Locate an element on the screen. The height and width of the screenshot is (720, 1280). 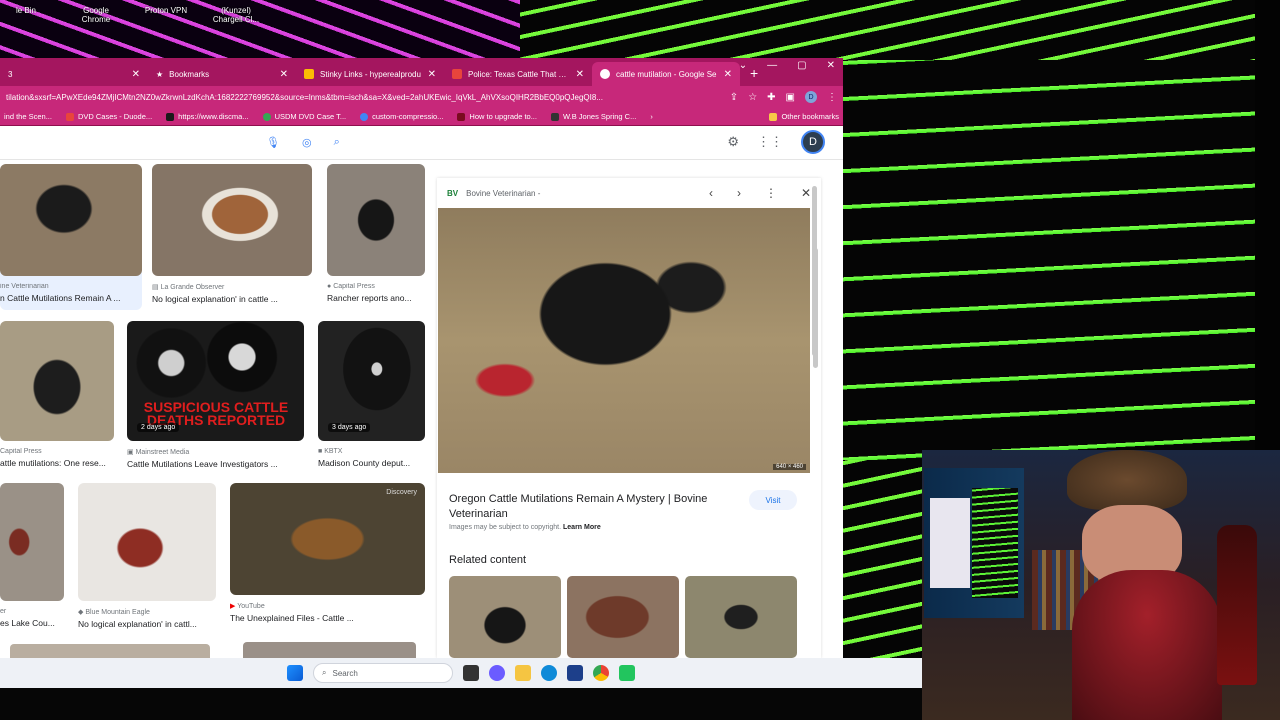
more-options-icon: ⋮ is located at coordinates (771, 193).